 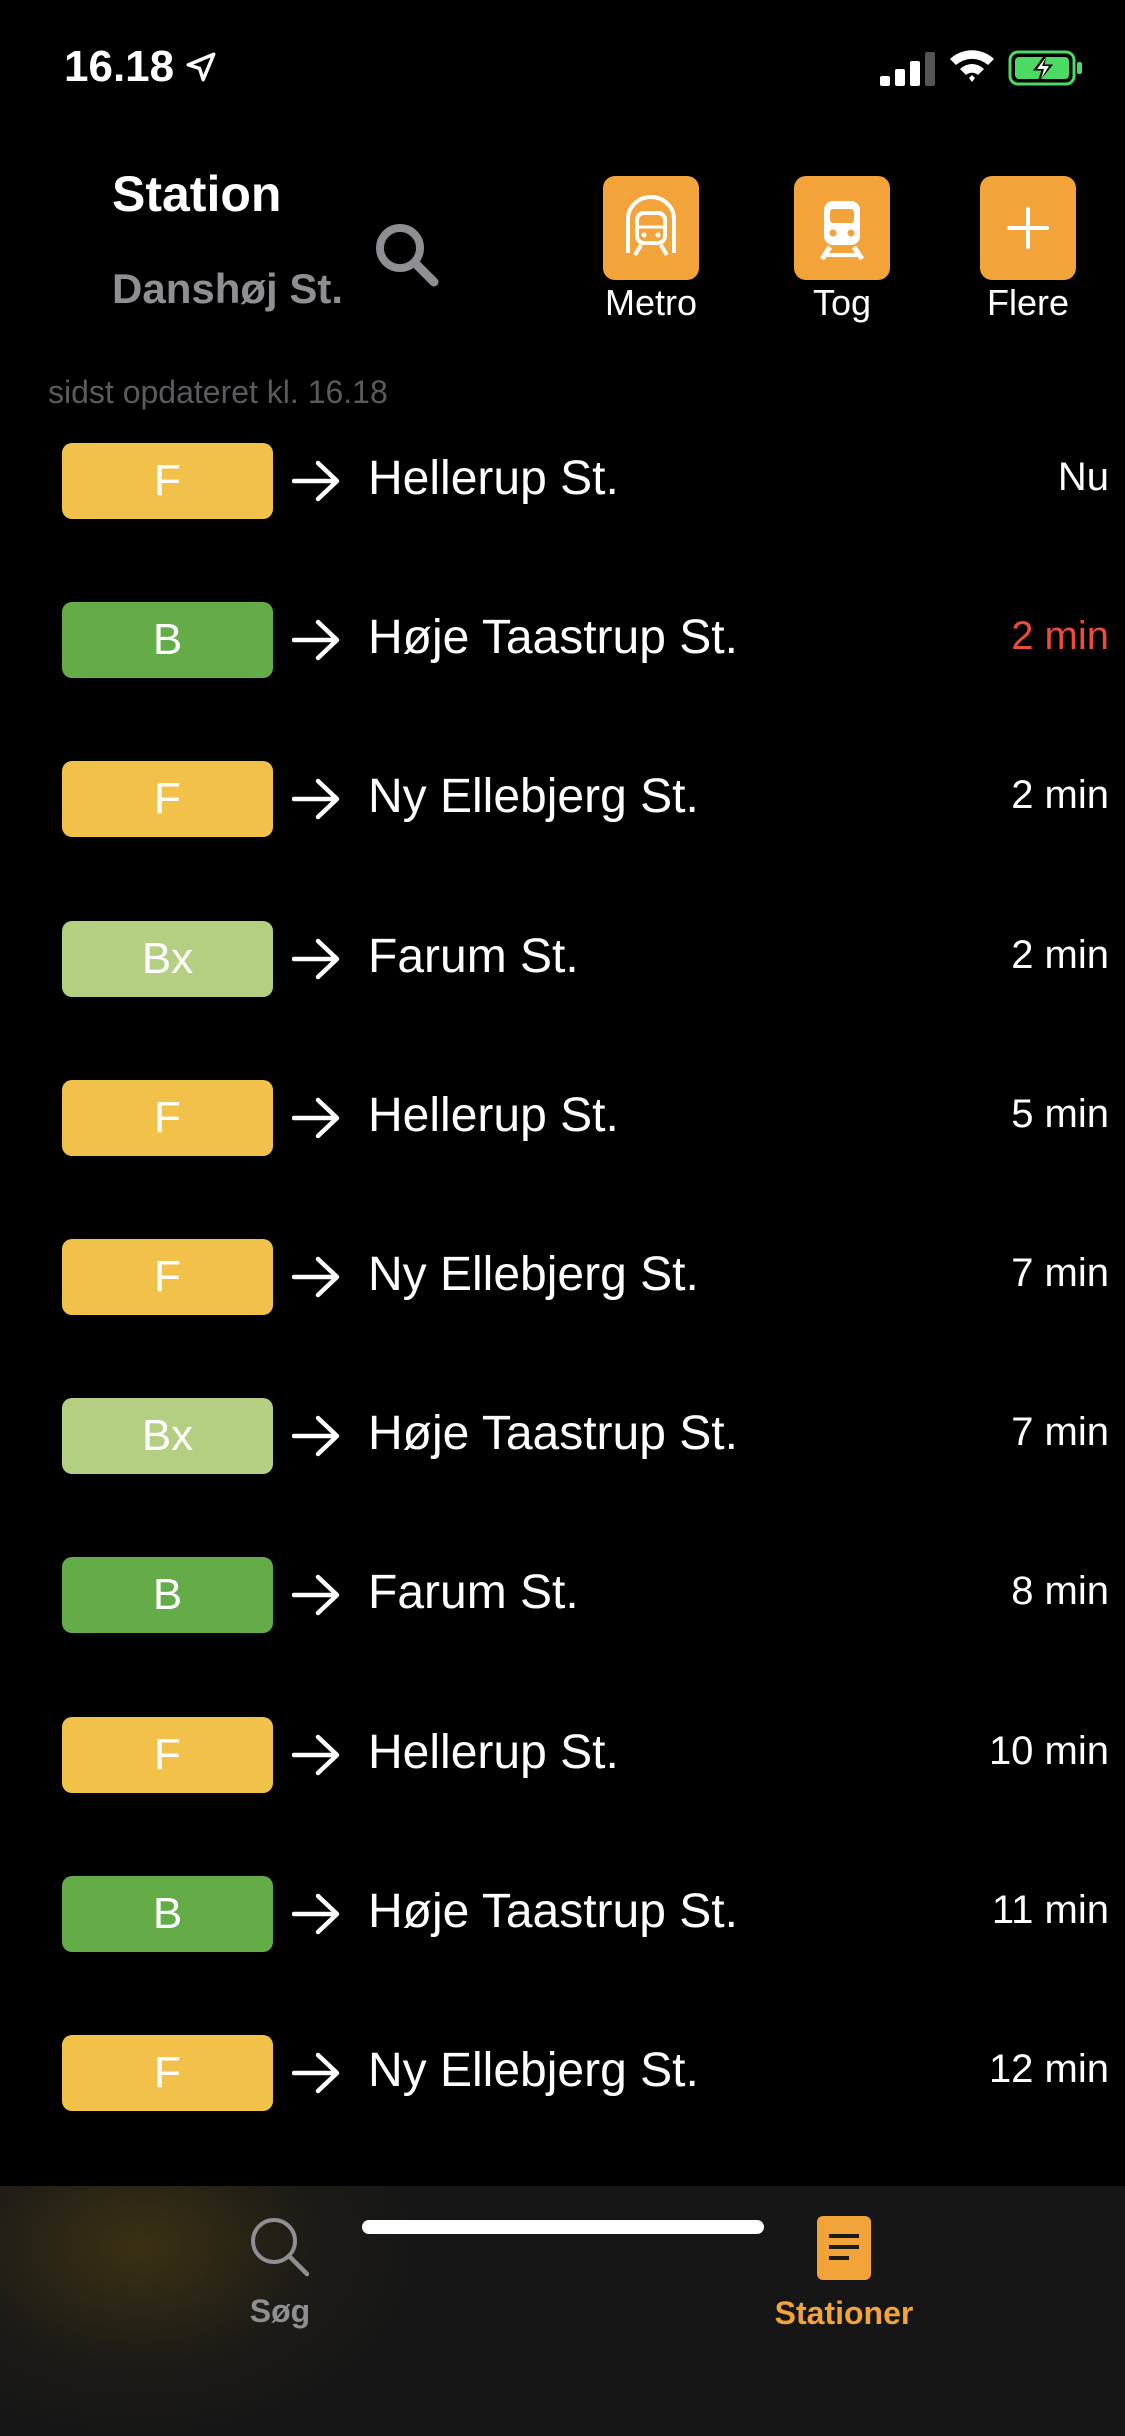 I want to click on departure-row: F Hellerup St. 10 min, so click(x=562, y=1755).